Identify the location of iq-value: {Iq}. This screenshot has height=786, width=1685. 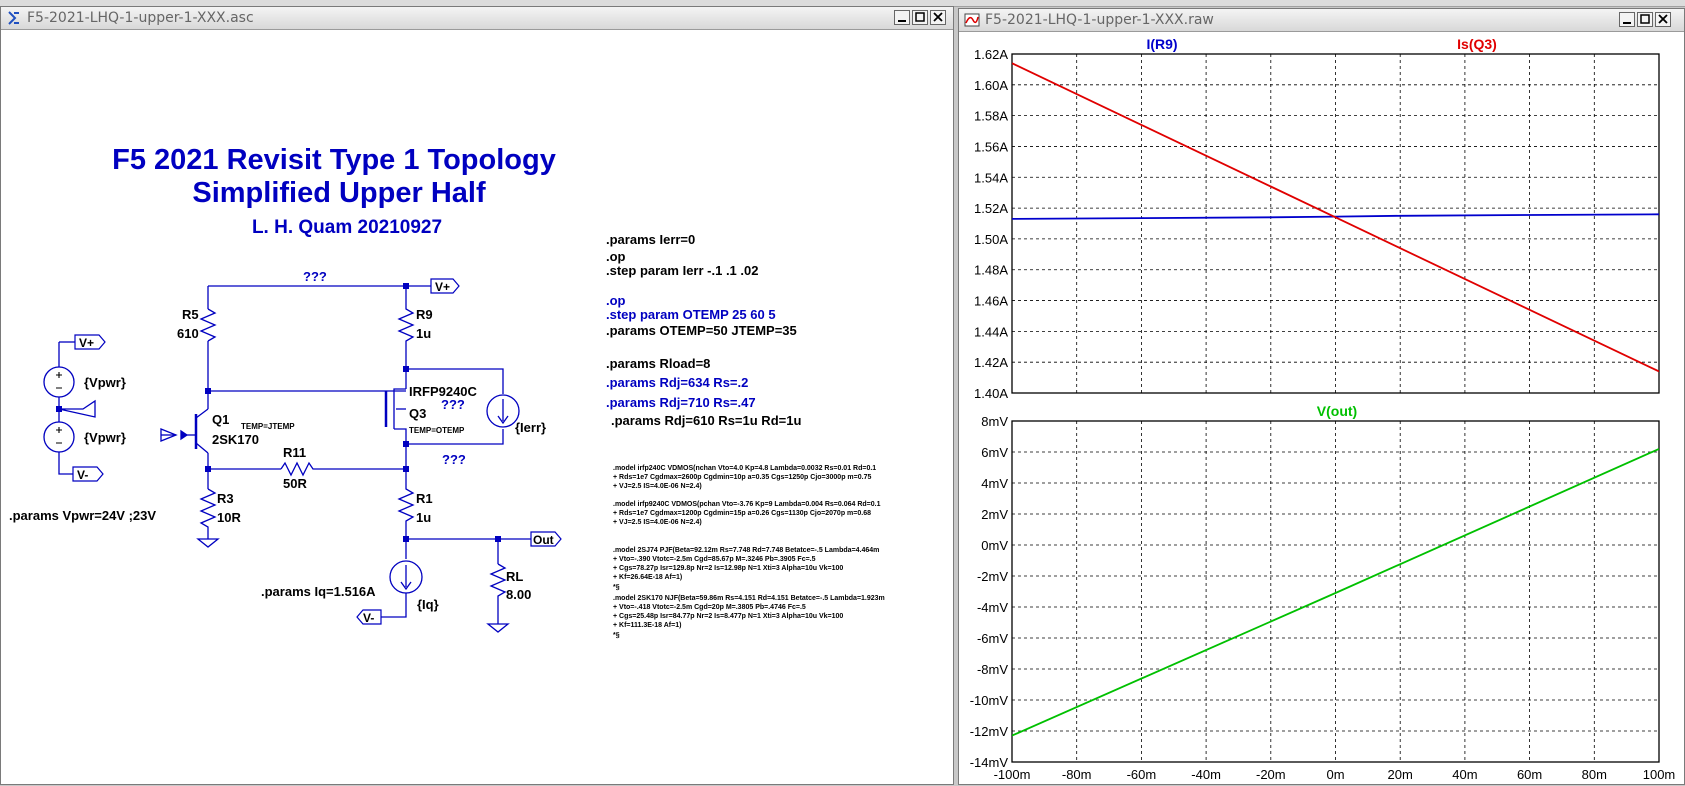
(428, 604).